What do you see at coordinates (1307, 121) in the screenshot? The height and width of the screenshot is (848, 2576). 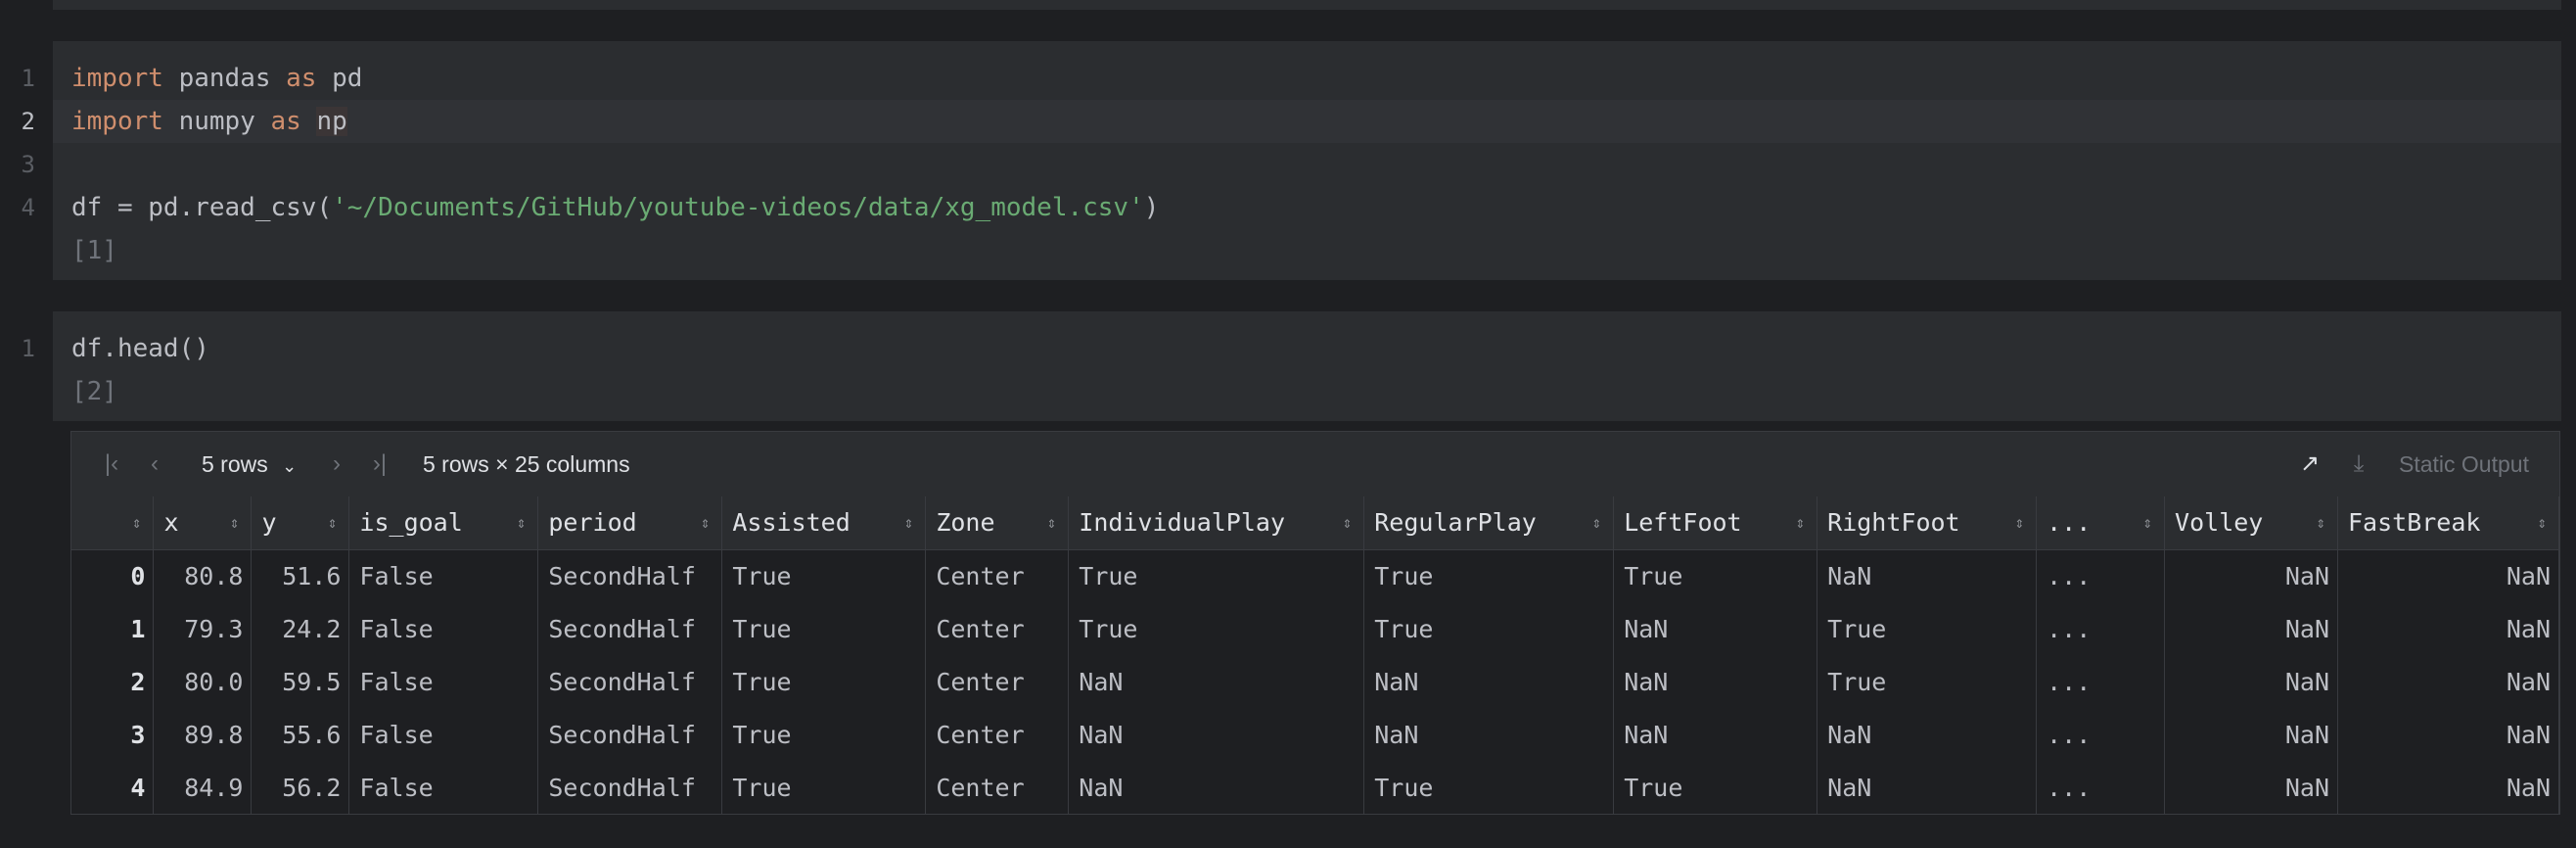 I see `code-line: import numpy as np` at bounding box center [1307, 121].